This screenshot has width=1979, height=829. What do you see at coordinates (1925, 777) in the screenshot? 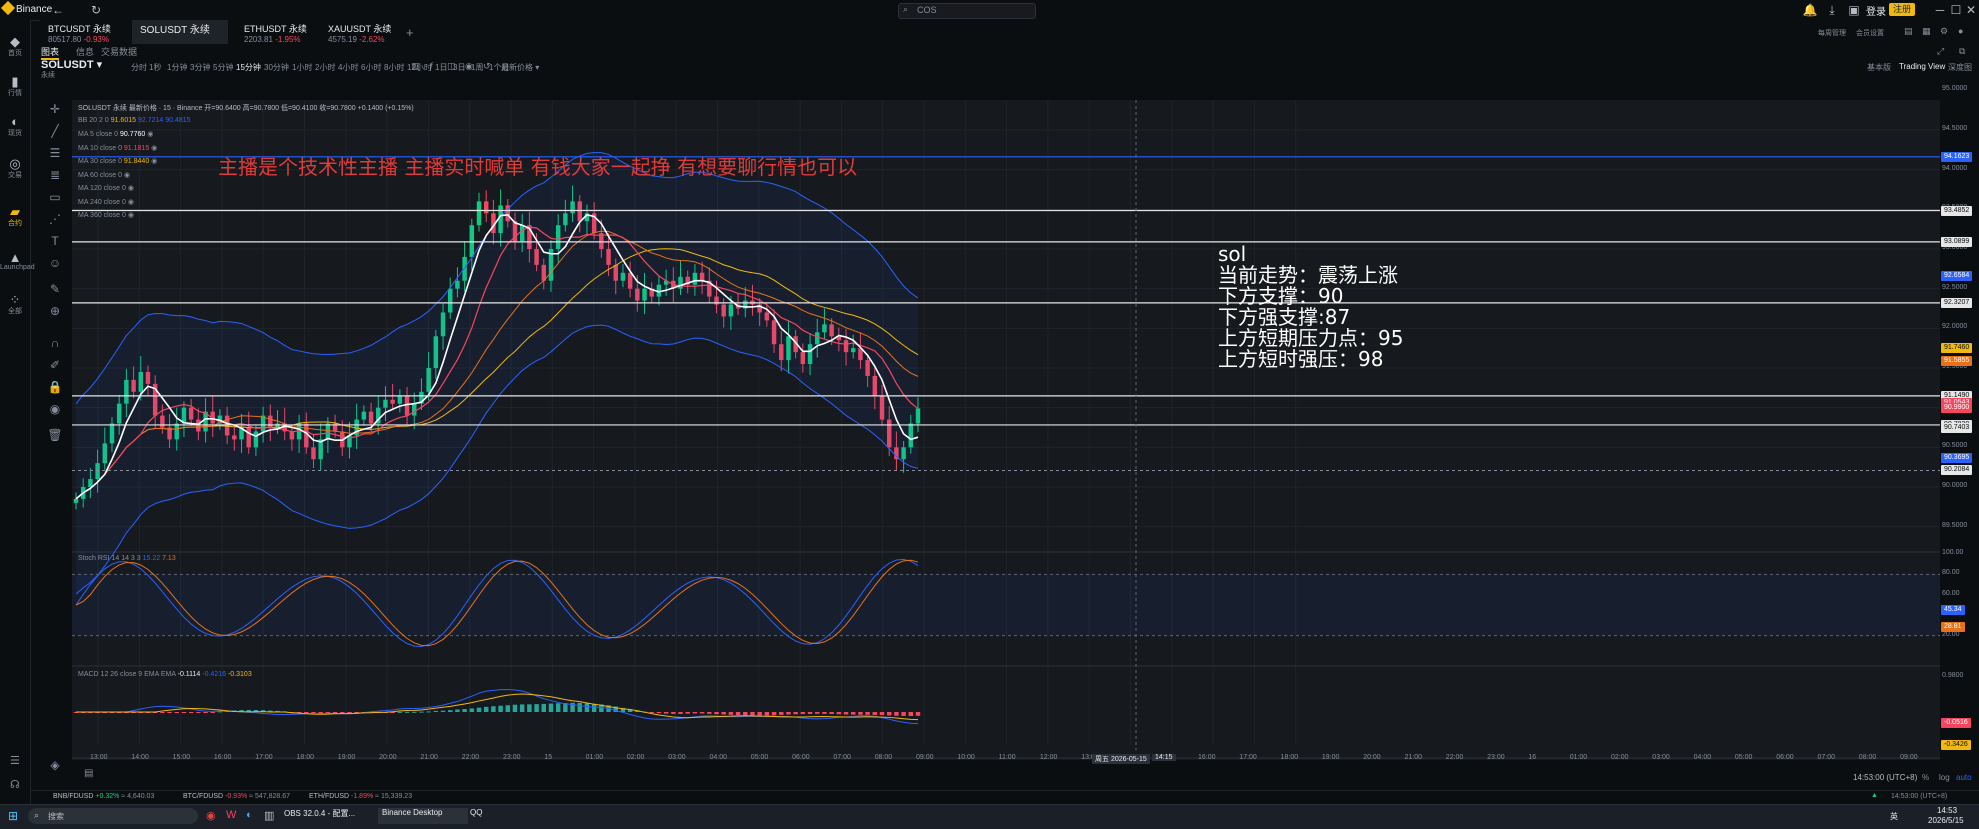
I see `percent-toggle: %` at bounding box center [1925, 777].